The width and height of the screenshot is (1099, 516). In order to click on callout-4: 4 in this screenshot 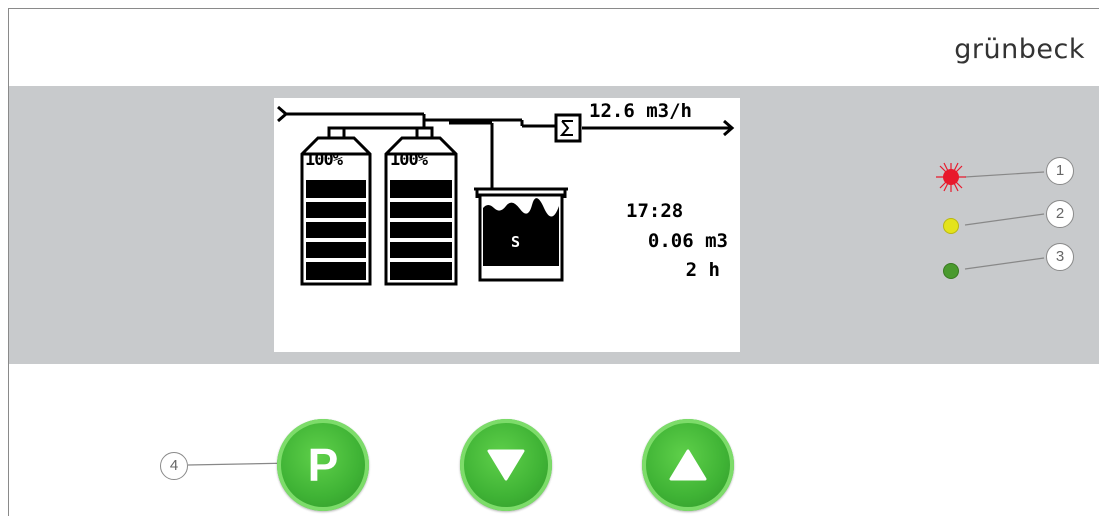, I will do `click(174, 466)`.